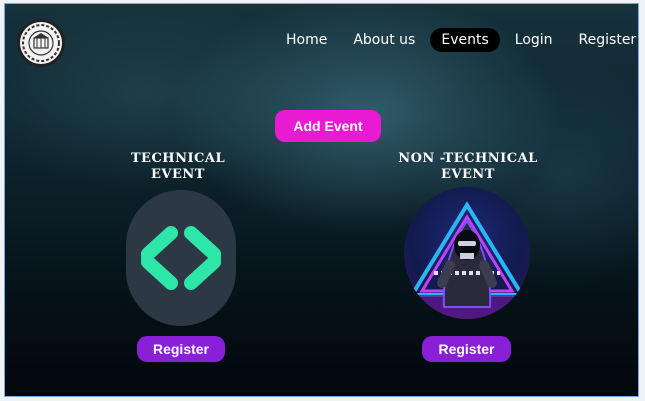 The height and width of the screenshot is (401, 645). What do you see at coordinates (466, 349) in the screenshot?
I see `non-technical-register-button: Register` at bounding box center [466, 349].